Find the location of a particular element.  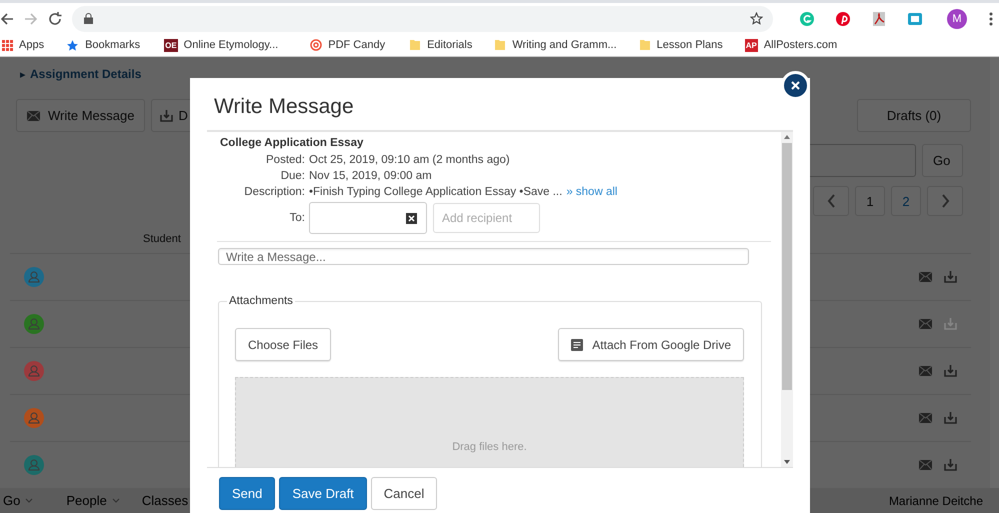

detail-value: Oct 25, 2019, 09:10 am (2 months ago) is located at coordinates (409, 160).